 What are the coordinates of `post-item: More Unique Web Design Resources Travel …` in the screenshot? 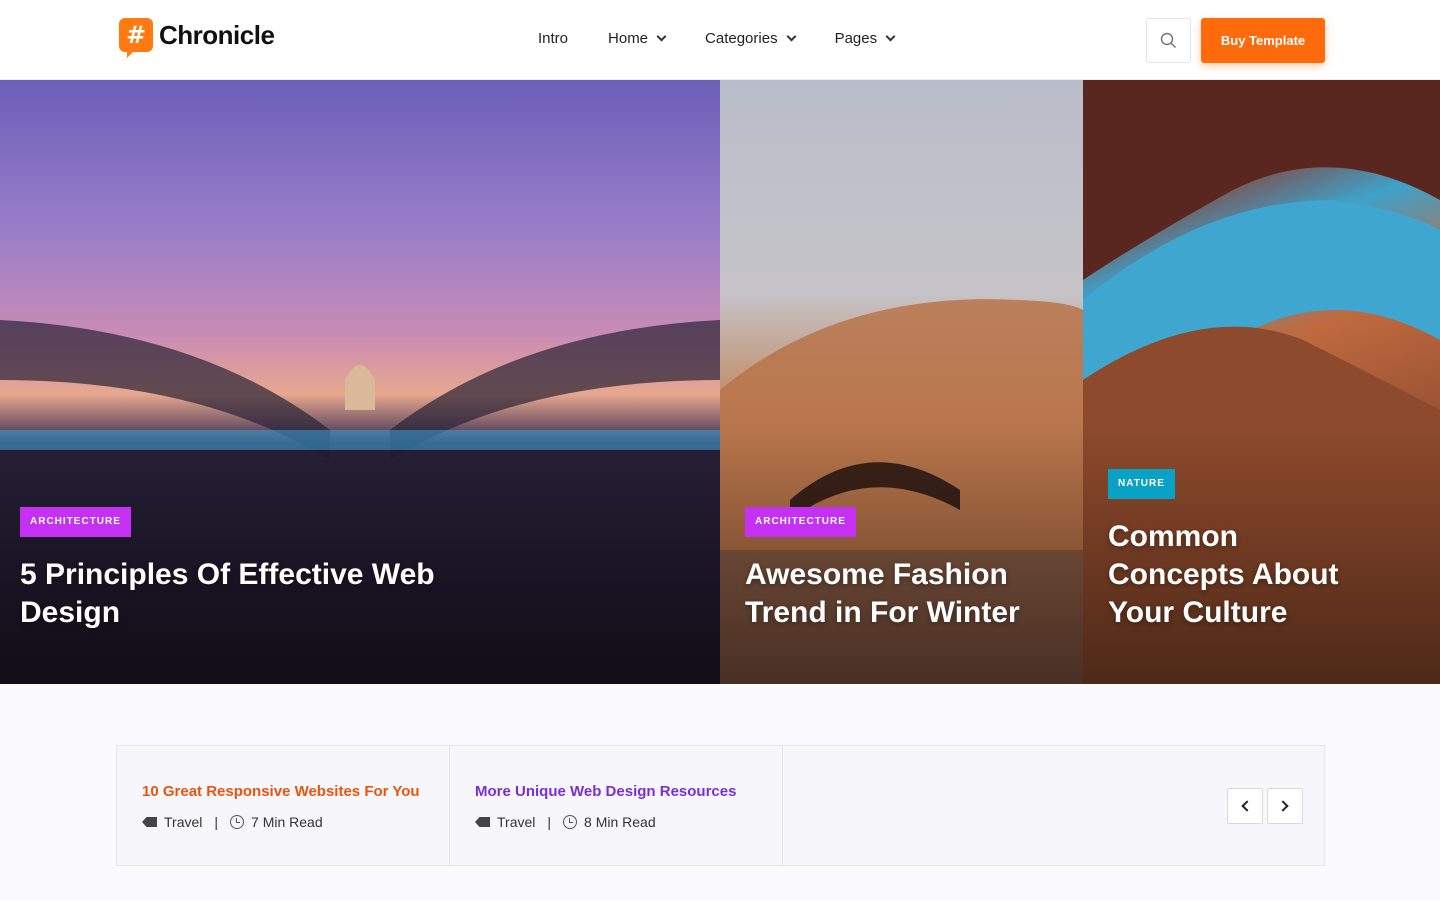 It's located at (616, 805).